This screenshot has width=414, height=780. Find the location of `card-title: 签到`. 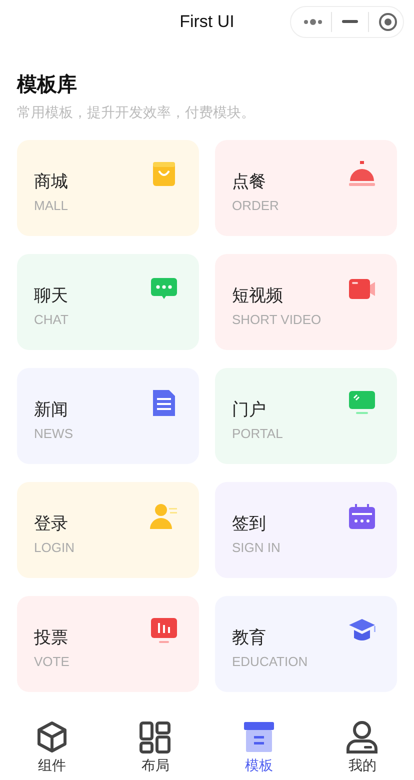

card-title: 签到 is located at coordinates (249, 524).